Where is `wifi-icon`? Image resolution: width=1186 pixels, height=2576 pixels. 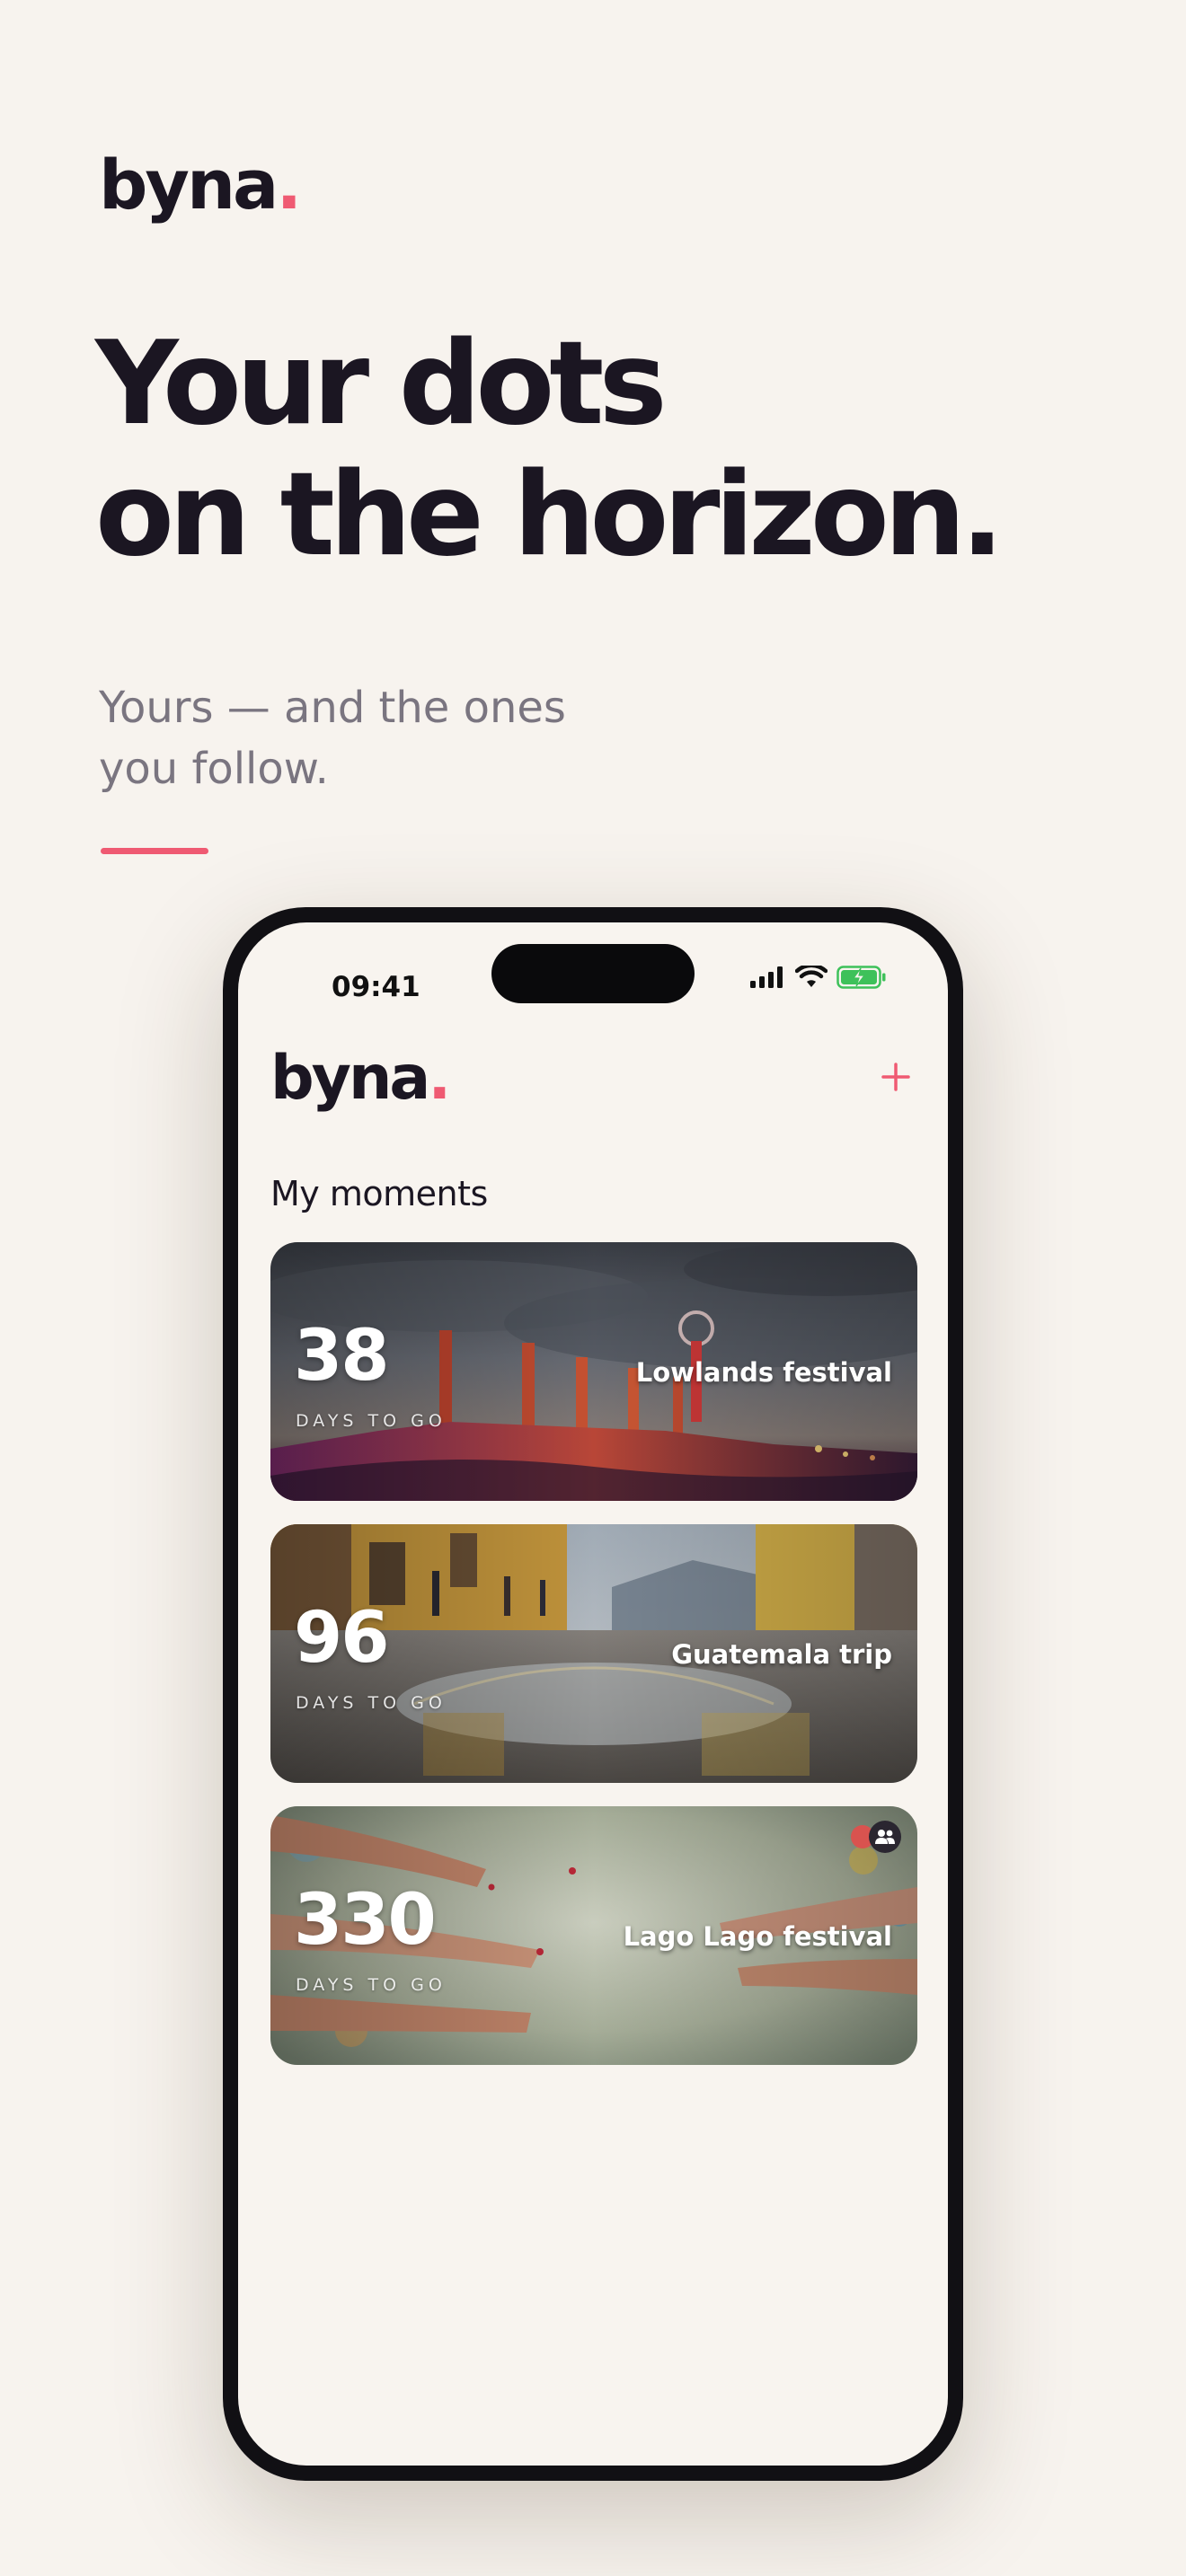
wifi-icon is located at coordinates (811, 976).